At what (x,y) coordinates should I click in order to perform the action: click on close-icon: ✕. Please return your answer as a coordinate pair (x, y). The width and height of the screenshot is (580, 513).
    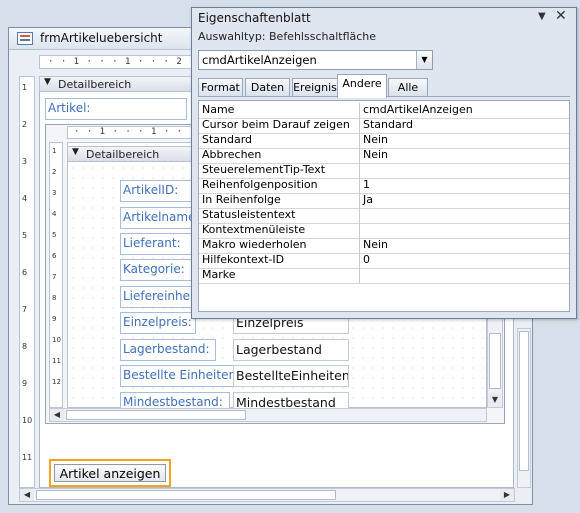
    Looking at the image, I should click on (561, 16).